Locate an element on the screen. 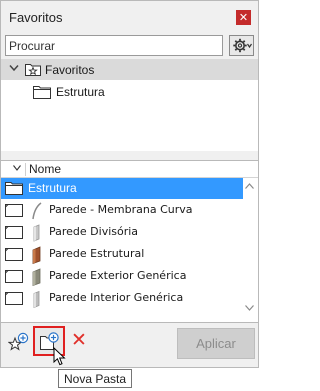 The image size is (320, 391). star-folder-icon is located at coordinates (33, 70).